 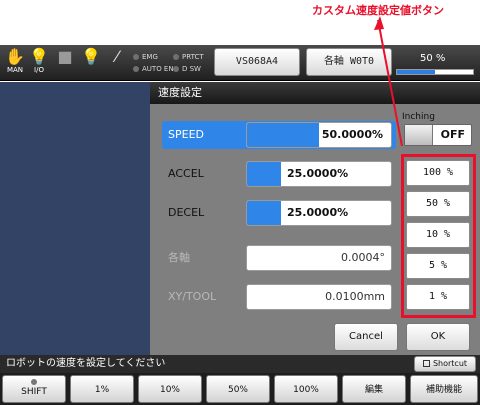 I want to click on accel-row: ACCEL 25.0000%, so click(x=279, y=174).